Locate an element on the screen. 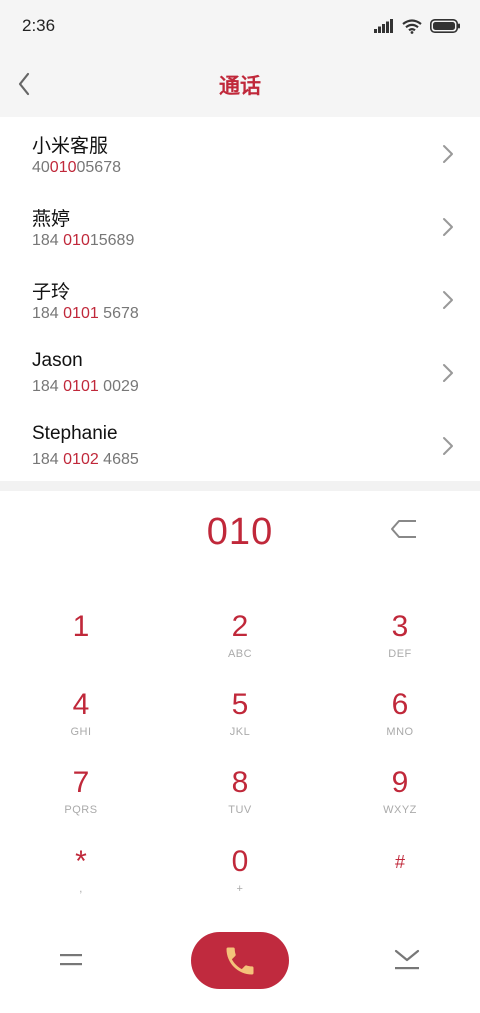 The height and width of the screenshot is (1013, 480). key-digit: 6 is located at coordinates (400, 704).